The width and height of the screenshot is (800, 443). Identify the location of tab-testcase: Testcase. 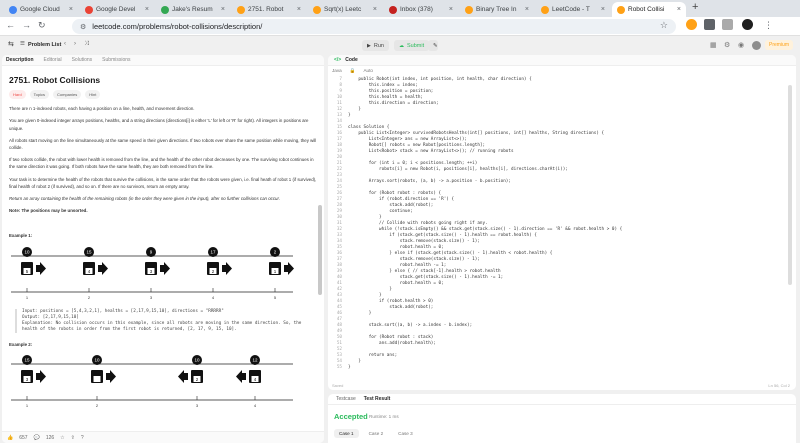
(346, 399).